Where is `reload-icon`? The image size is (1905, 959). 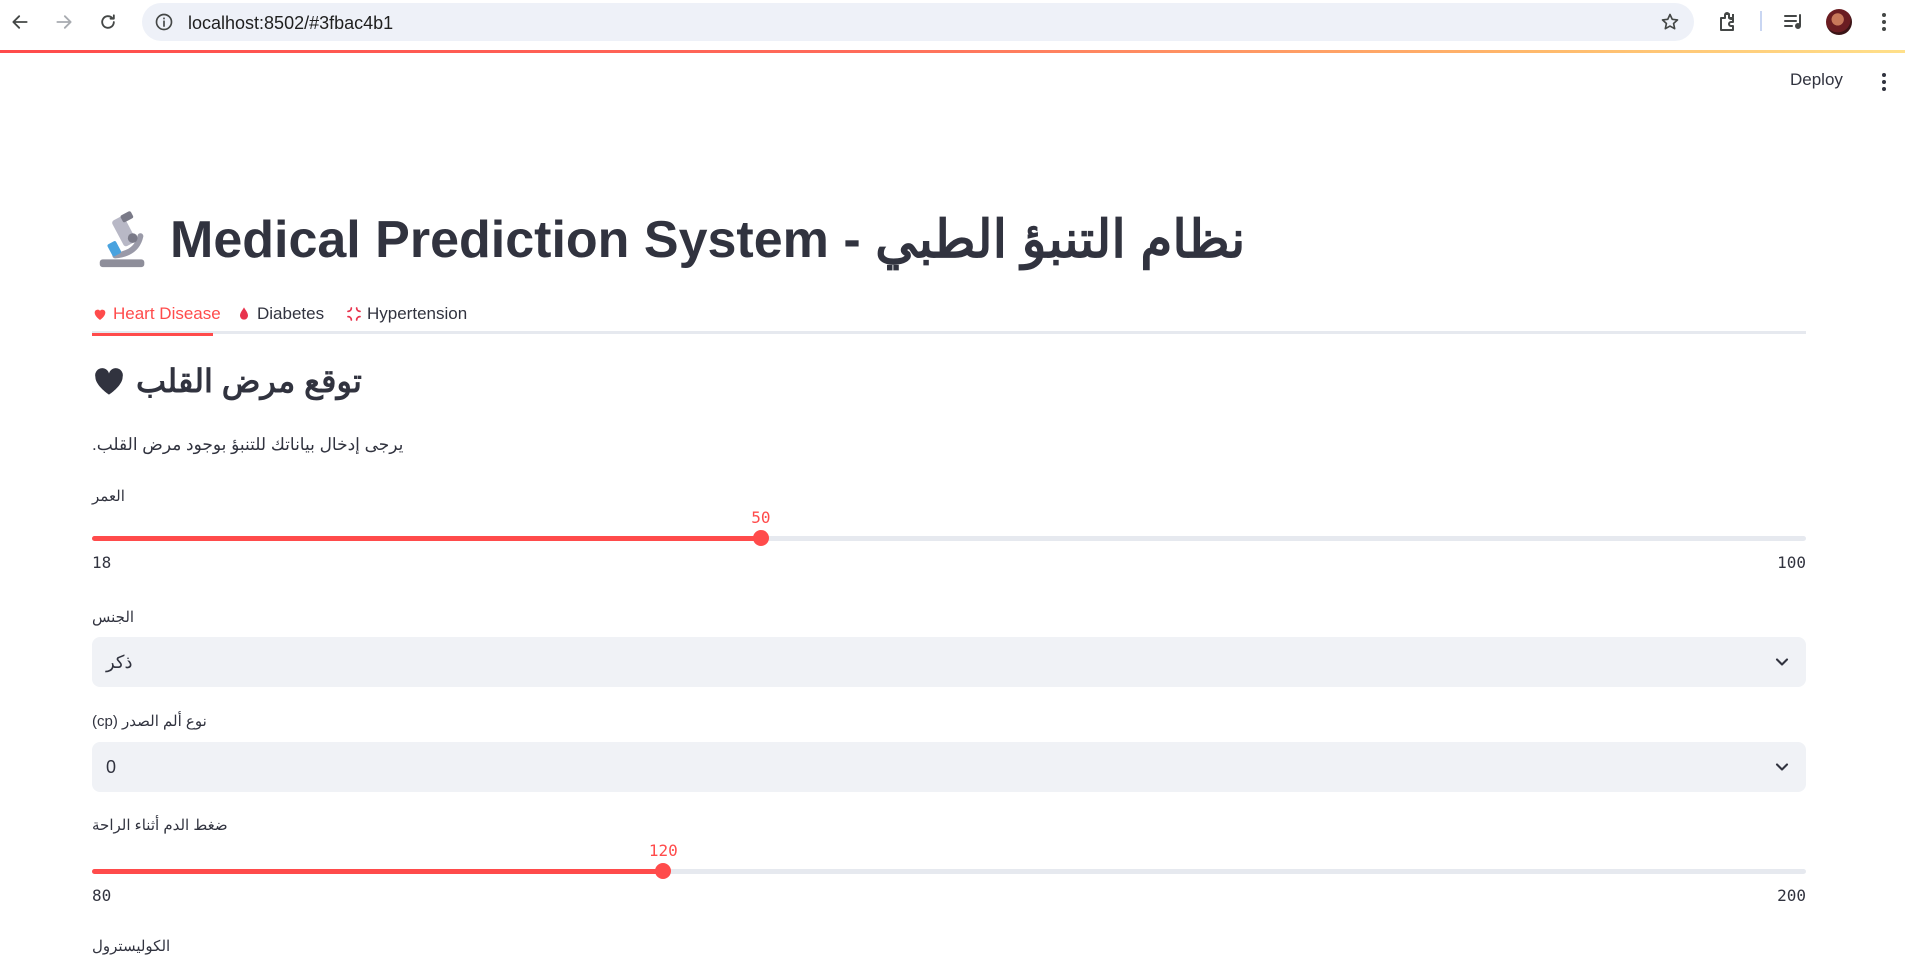
reload-icon is located at coordinates (108, 21).